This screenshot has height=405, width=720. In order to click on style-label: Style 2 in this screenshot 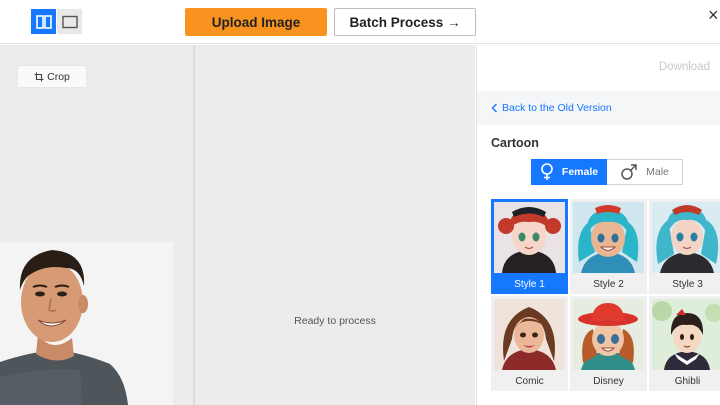, I will do `click(608, 284)`.